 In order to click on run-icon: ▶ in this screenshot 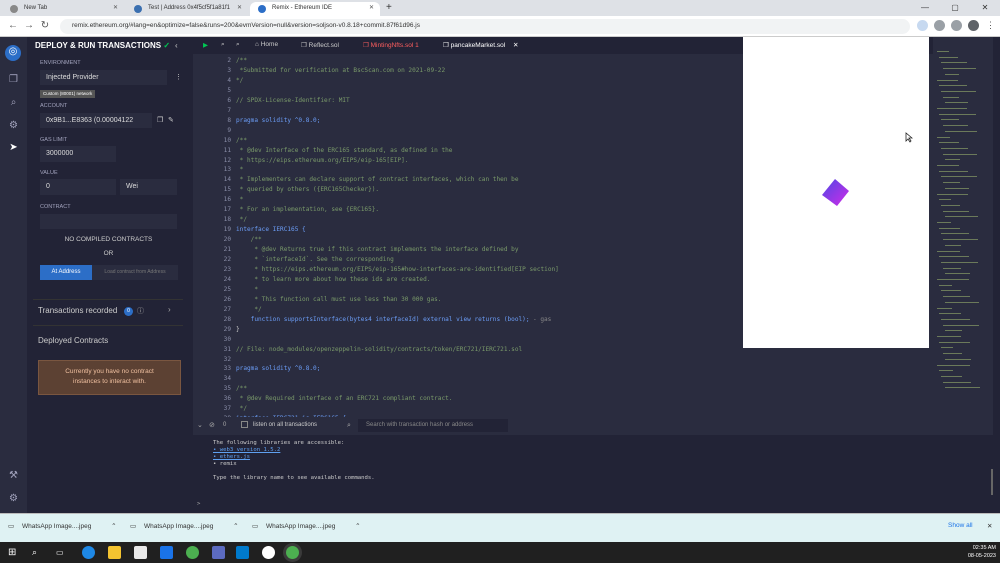, I will do `click(205, 45)`.